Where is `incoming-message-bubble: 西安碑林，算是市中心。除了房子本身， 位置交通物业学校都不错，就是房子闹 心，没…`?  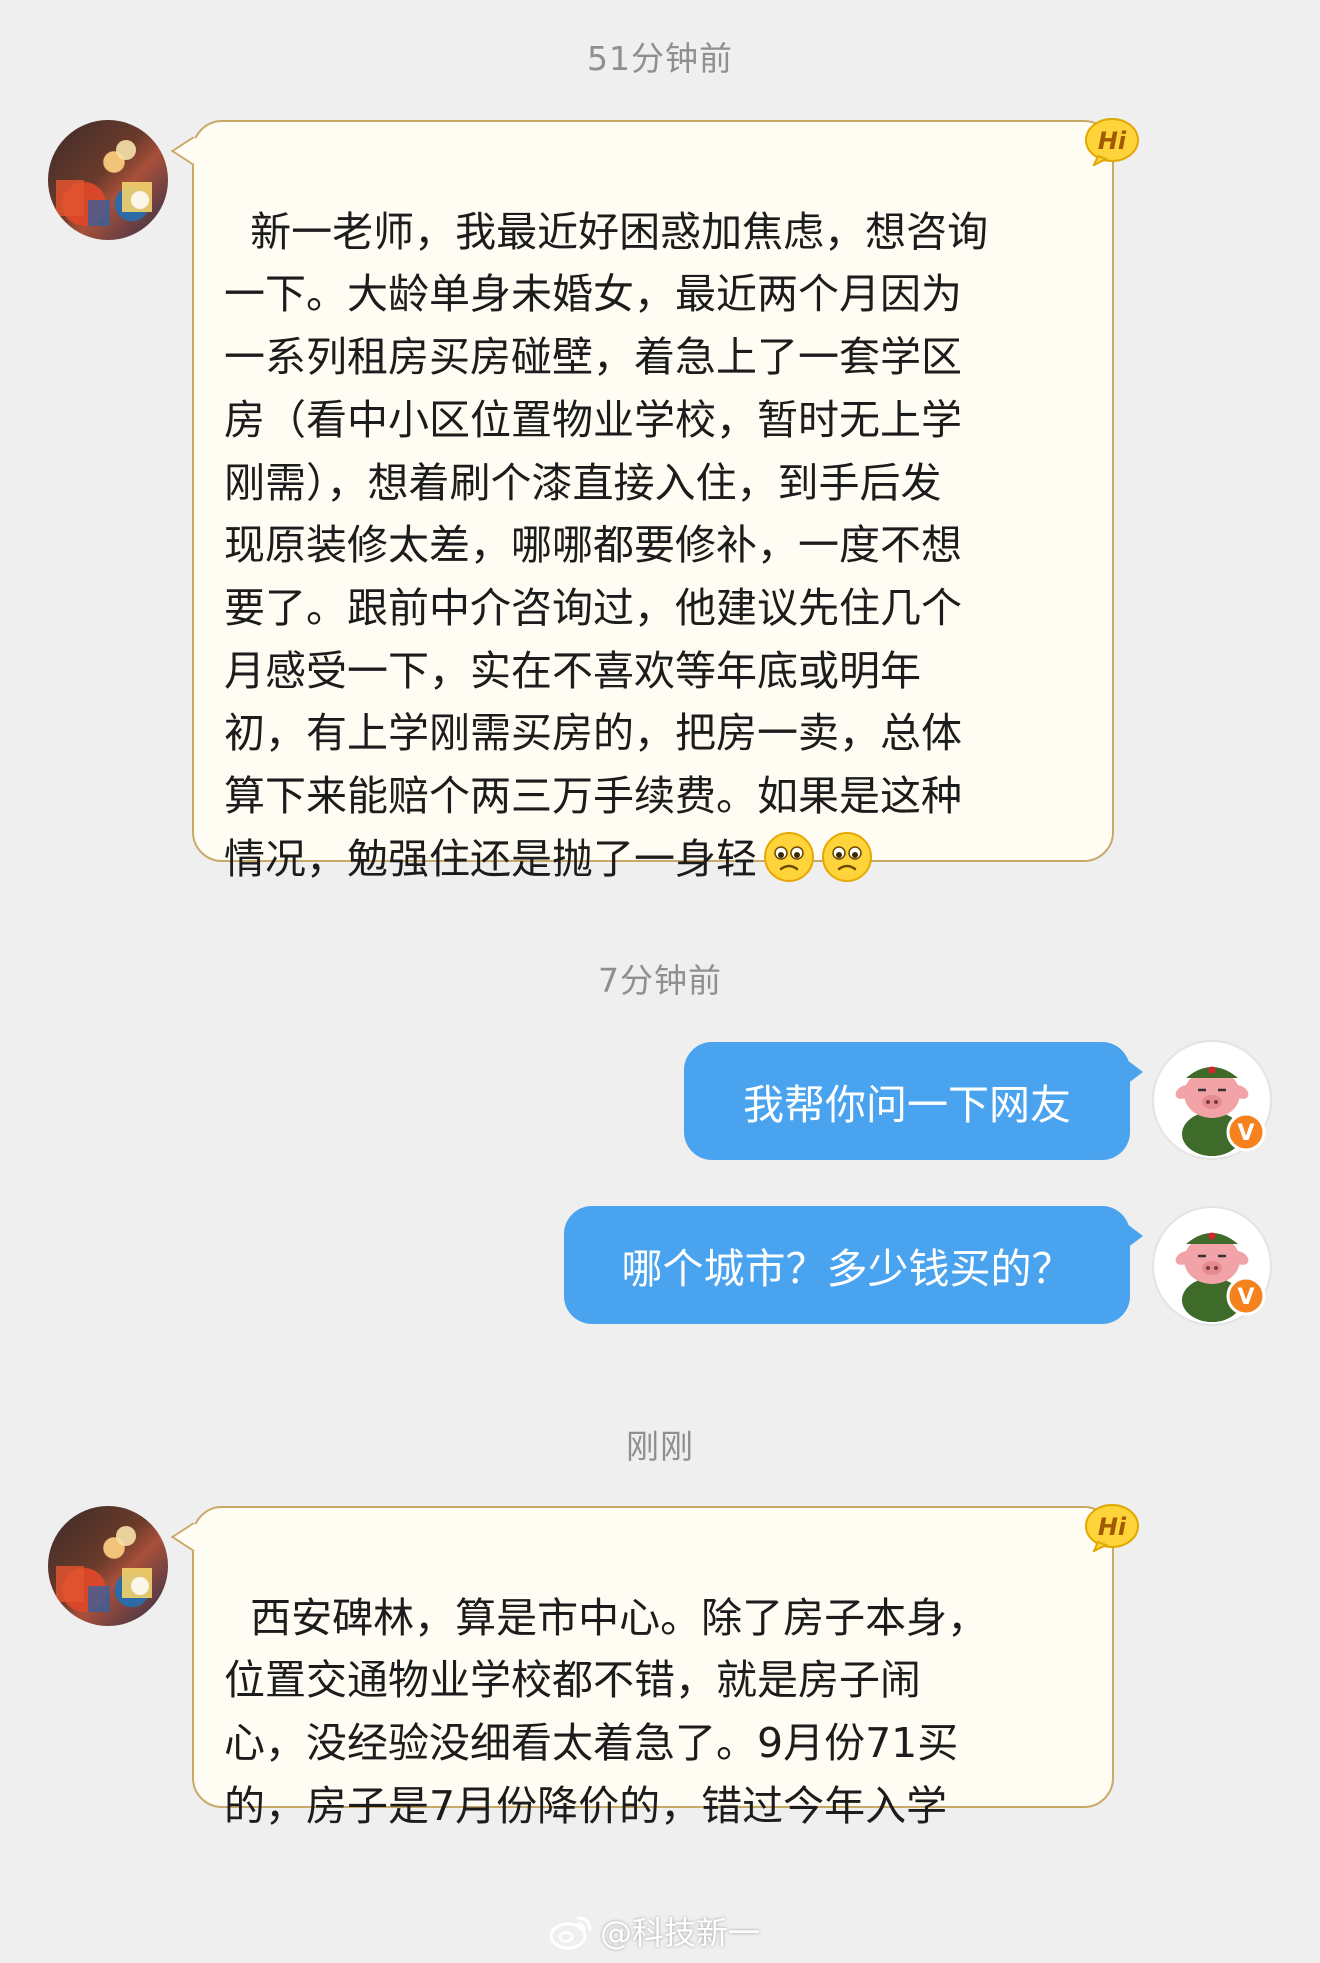 incoming-message-bubble: 西安碑林，算是市中心。除了房子本身， 位置交通物业学校都不错，就是房子闹 心，没… is located at coordinates (653, 1668).